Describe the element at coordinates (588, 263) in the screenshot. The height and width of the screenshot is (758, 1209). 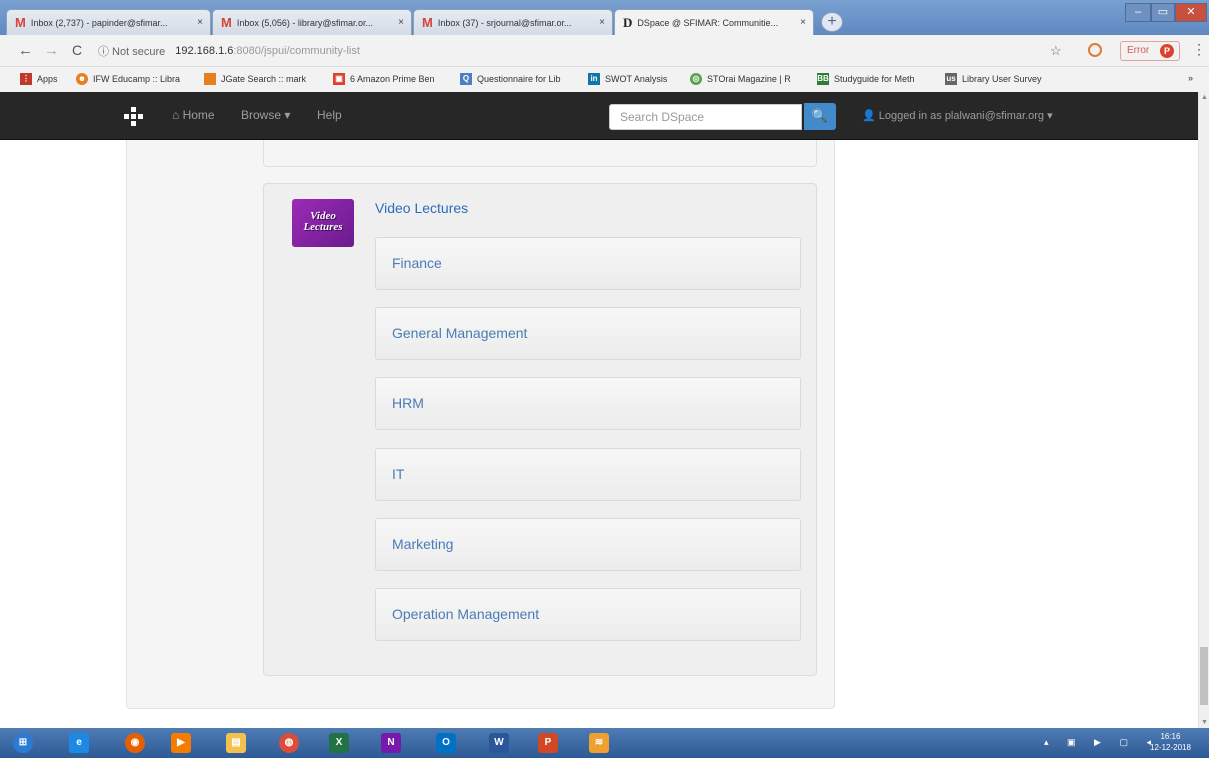
I see `subcommunity-finance: Finance` at that location.